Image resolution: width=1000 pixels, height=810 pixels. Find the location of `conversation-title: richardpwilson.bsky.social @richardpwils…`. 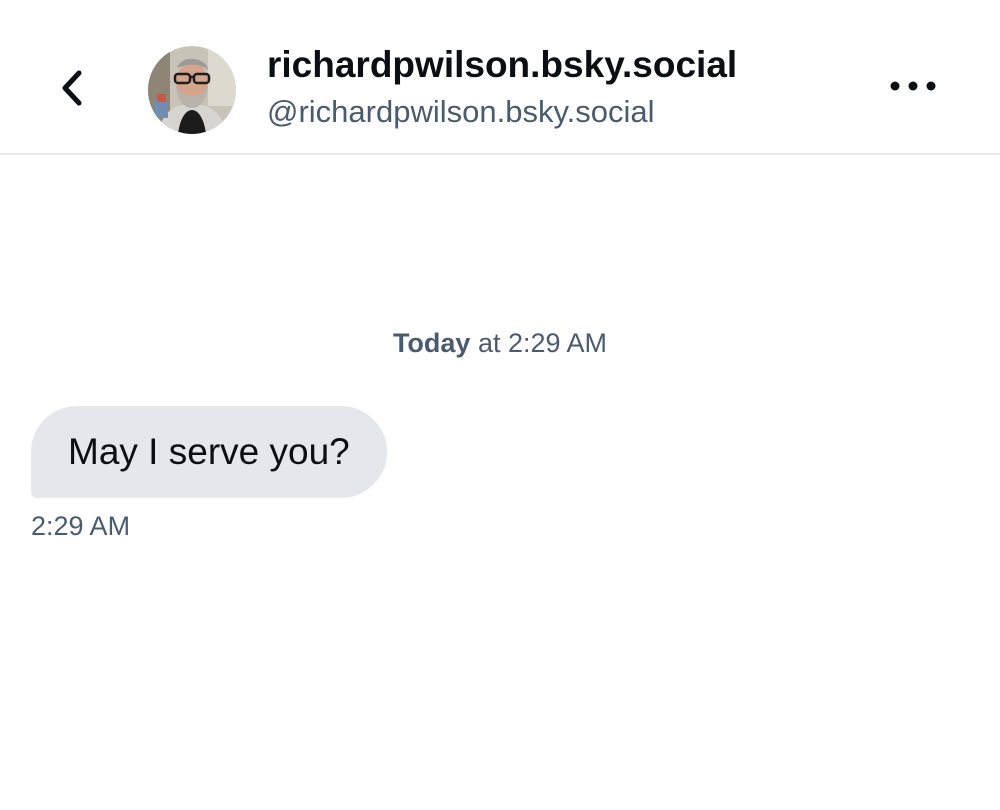

conversation-title: richardpwilson.bsky.social @richardpwils… is located at coordinates (562, 87).